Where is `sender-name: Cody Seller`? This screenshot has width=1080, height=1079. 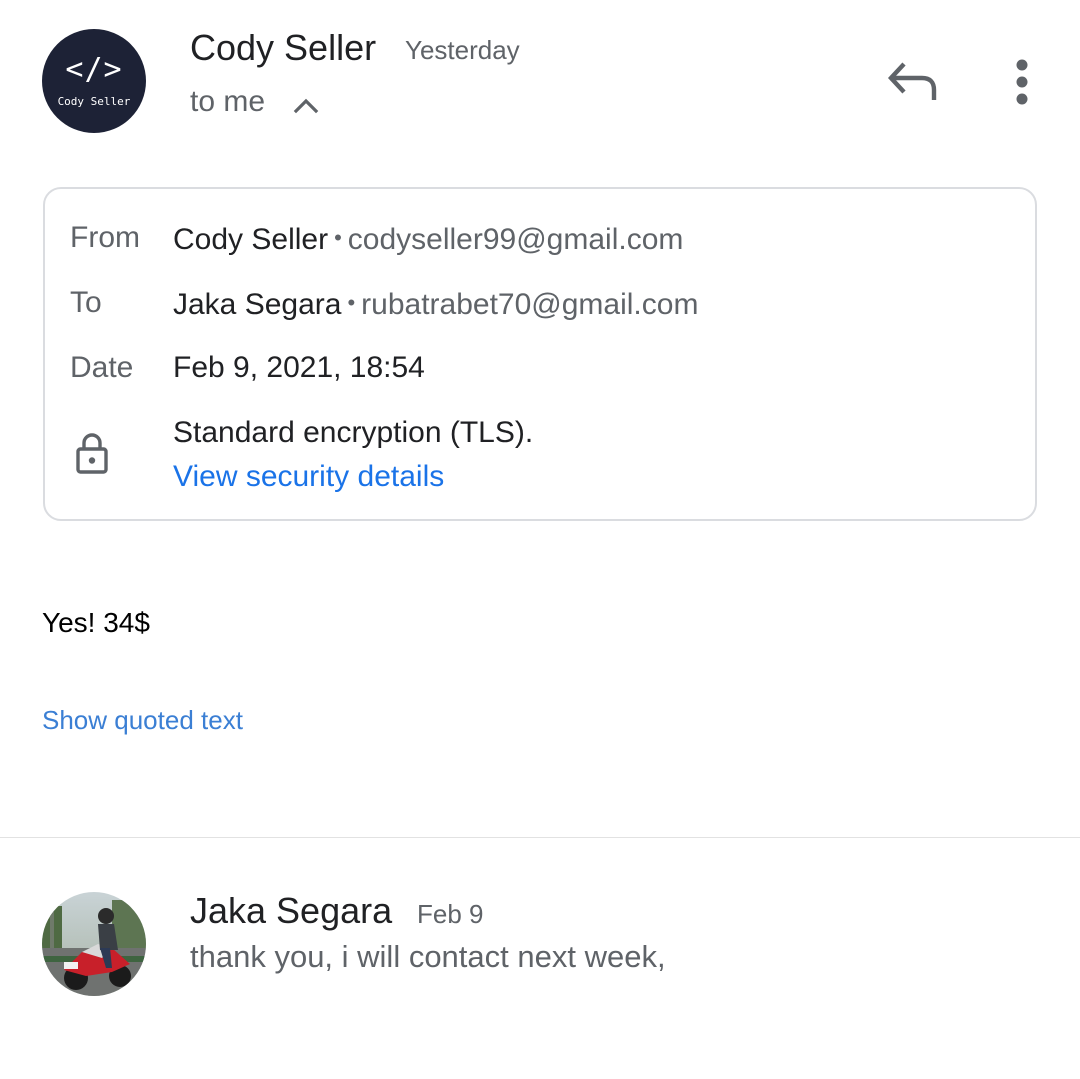 sender-name: Cody Seller is located at coordinates (283, 47).